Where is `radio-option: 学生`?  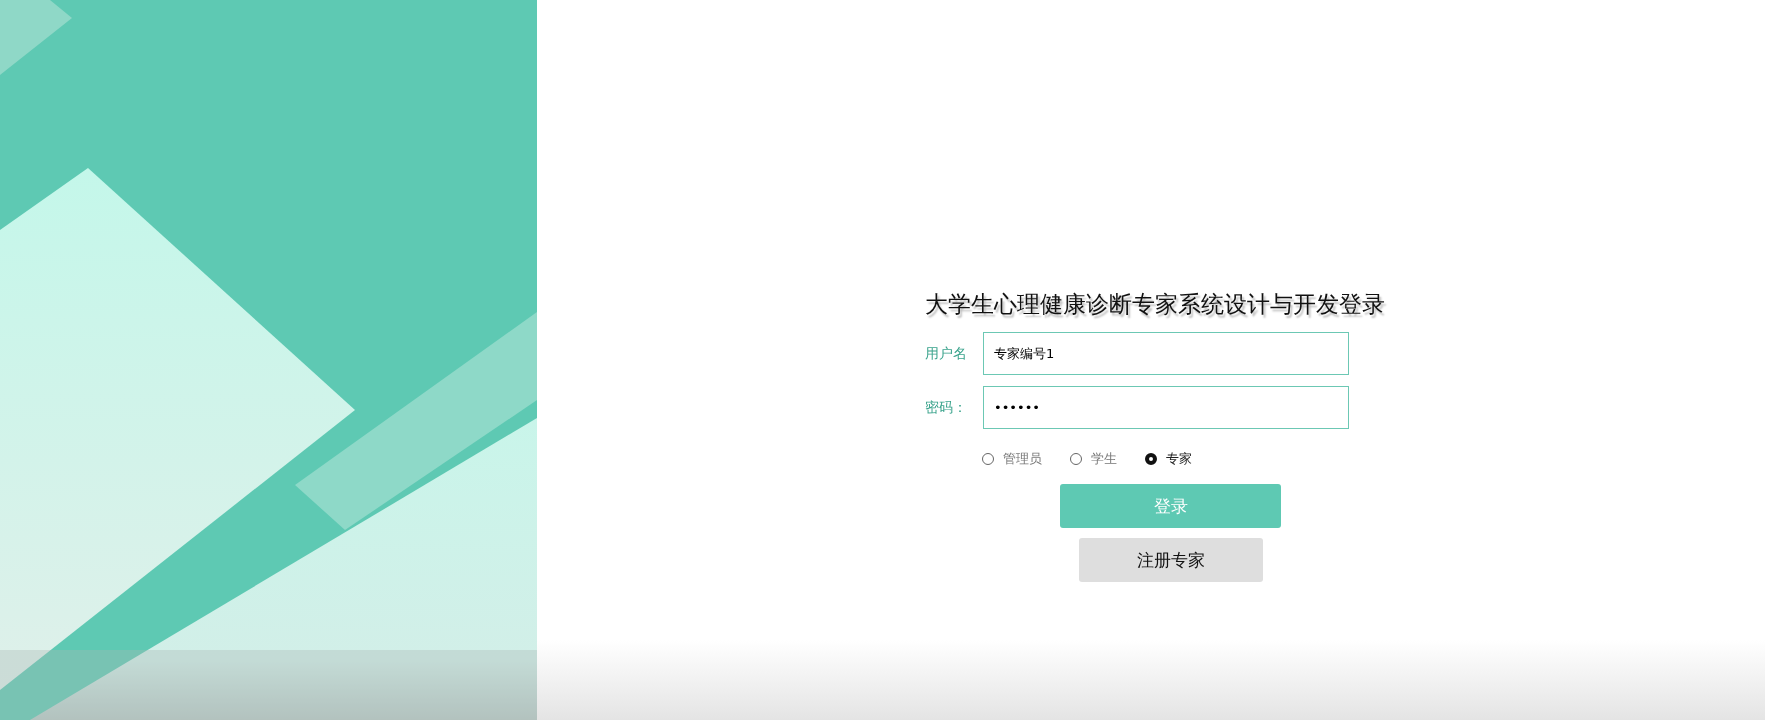 radio-option: 学生 is located at coordinates (1093, 459).